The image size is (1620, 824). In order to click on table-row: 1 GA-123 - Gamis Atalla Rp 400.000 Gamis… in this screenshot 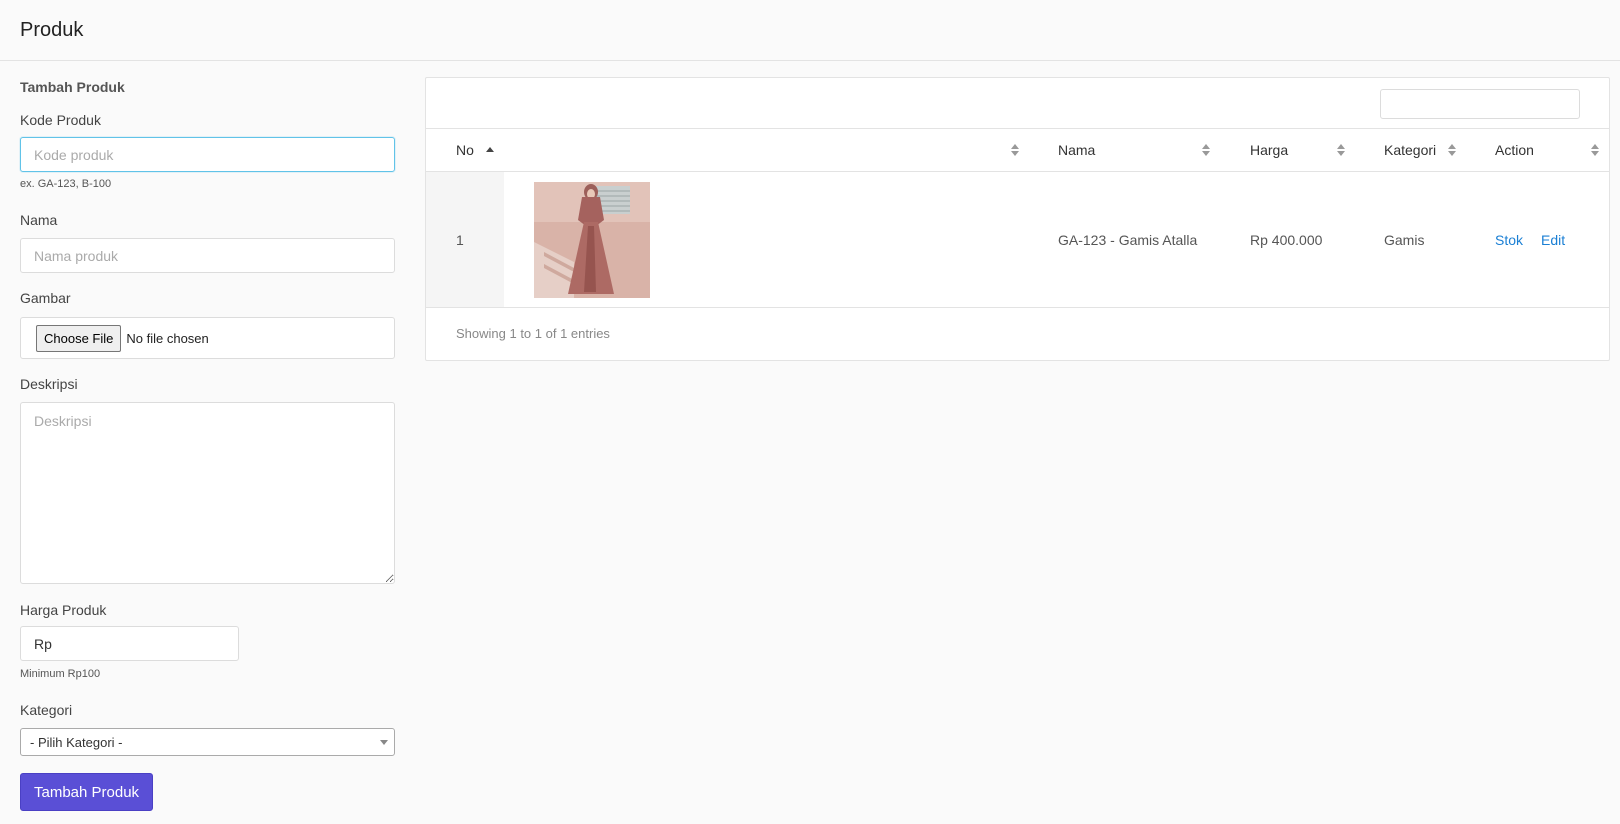, I will do `click(1017, 240)`.